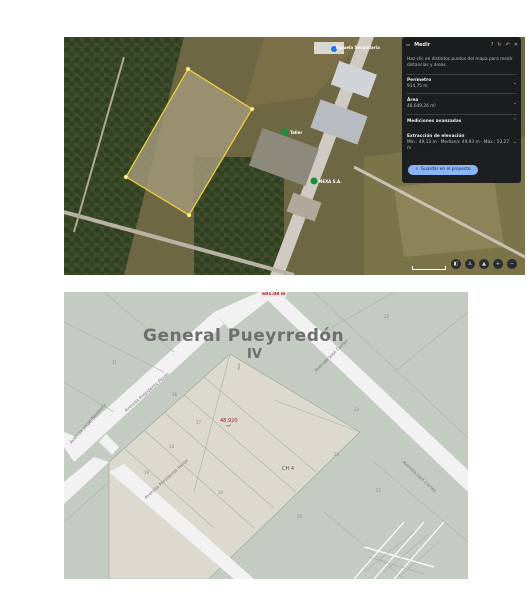  Describe the element at coordinates (274, 294) in the screenshot. I see `top-measurement-label: 601.08 m` at that location.